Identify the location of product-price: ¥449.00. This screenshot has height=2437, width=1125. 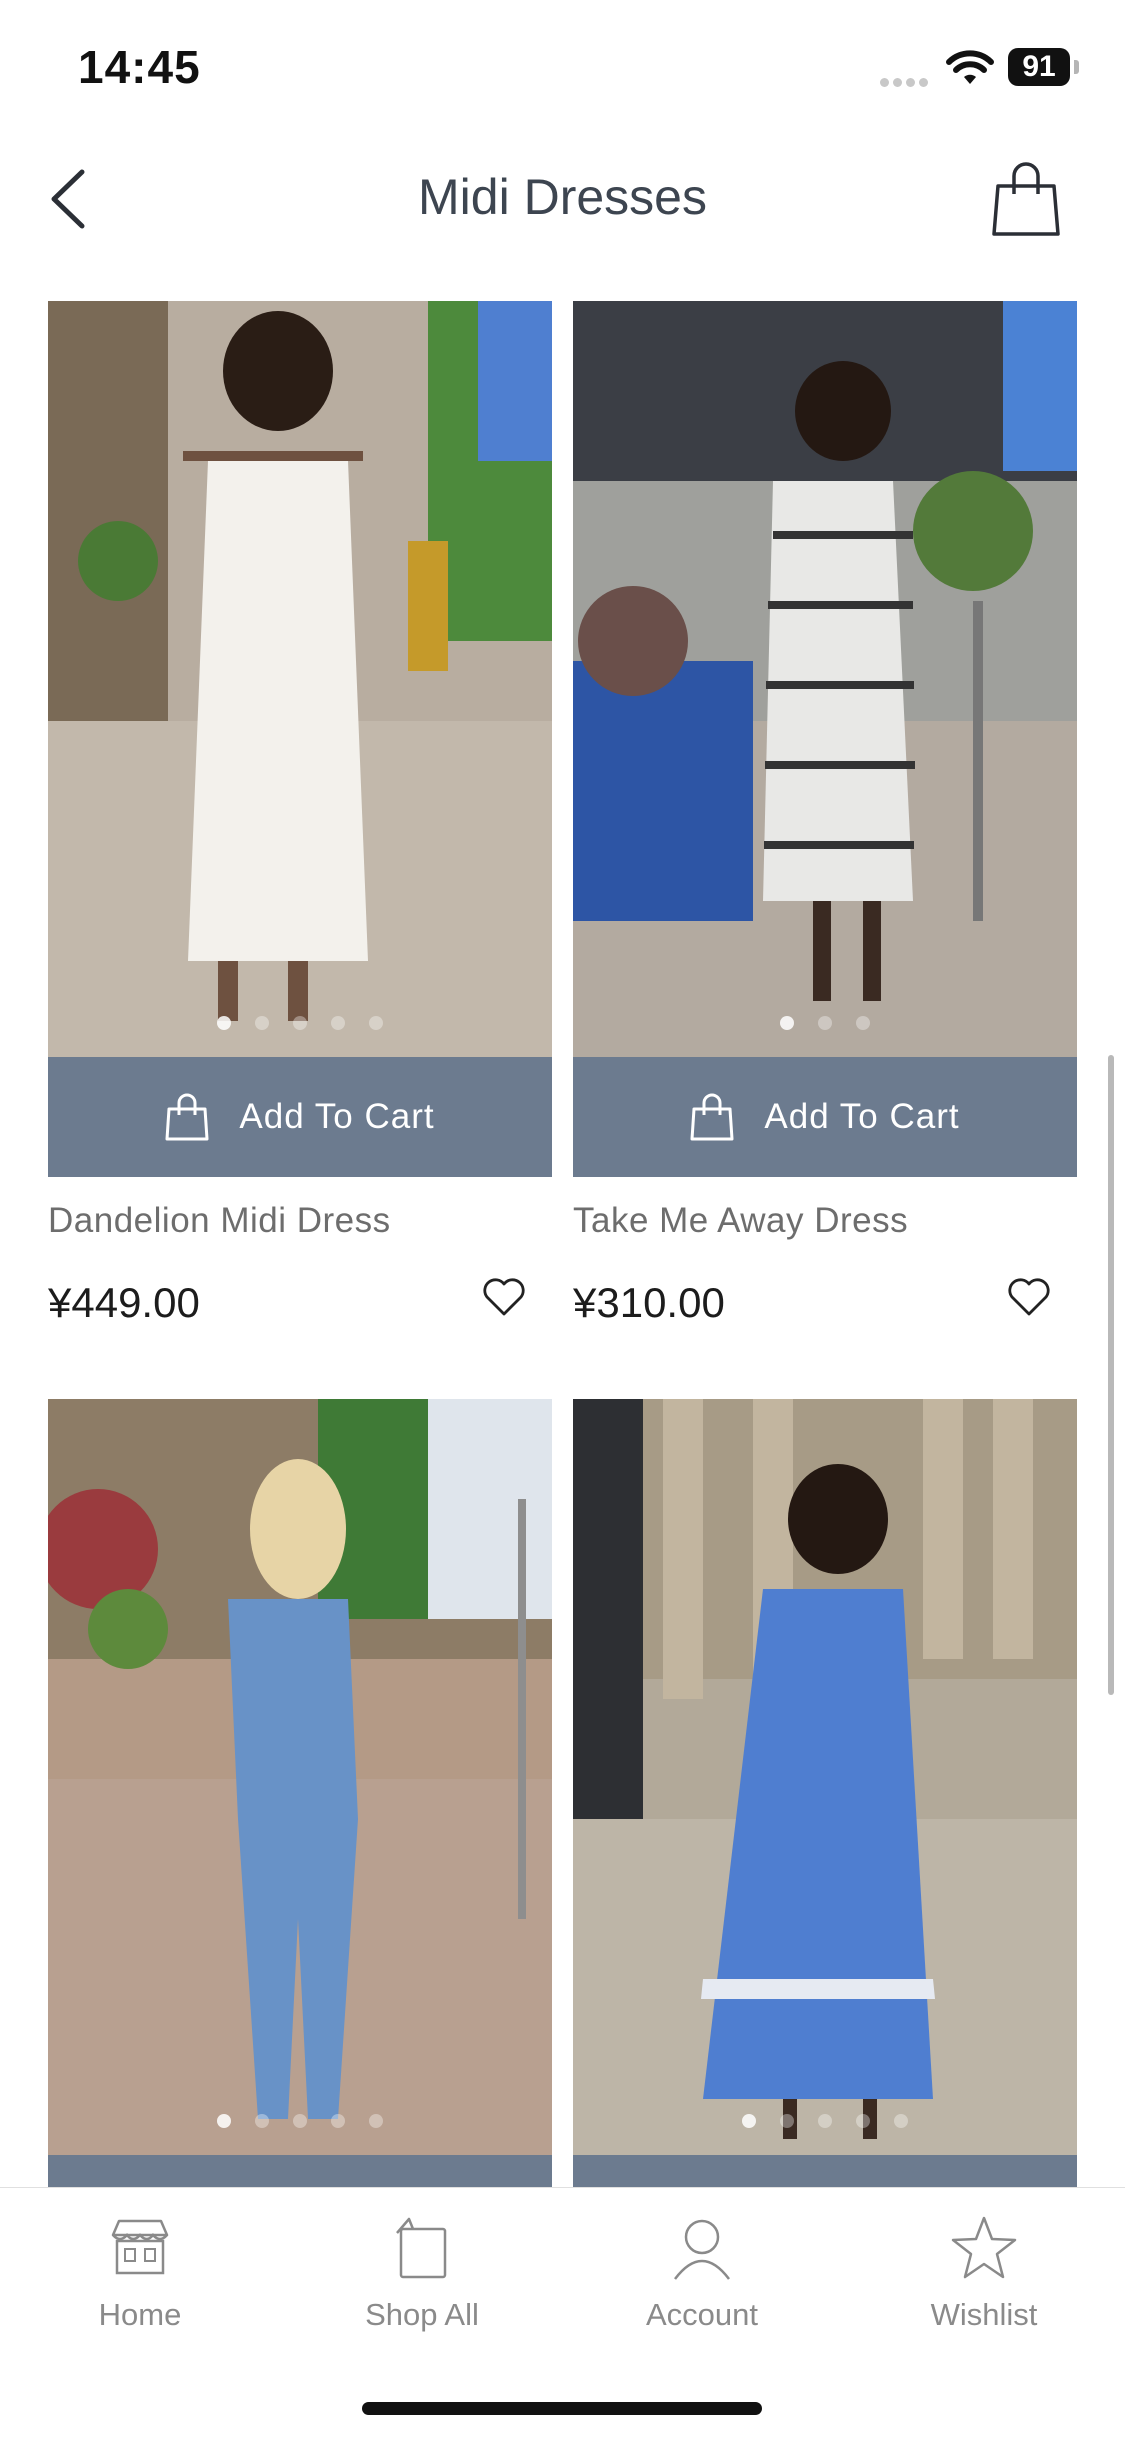
(124, 1302).